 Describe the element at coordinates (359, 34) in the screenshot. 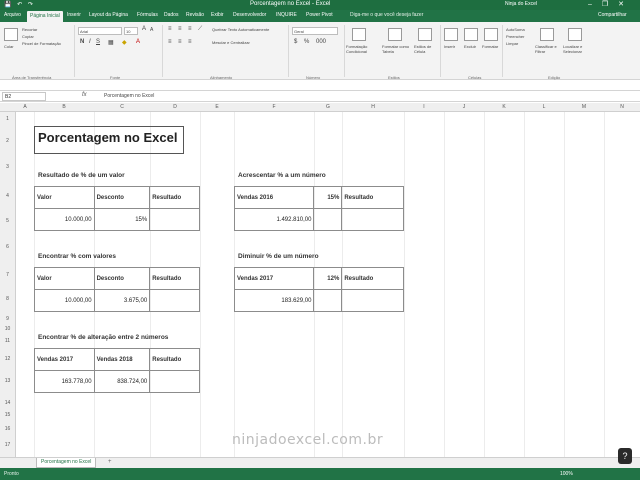

I see `conditional-format-icon` at that location.